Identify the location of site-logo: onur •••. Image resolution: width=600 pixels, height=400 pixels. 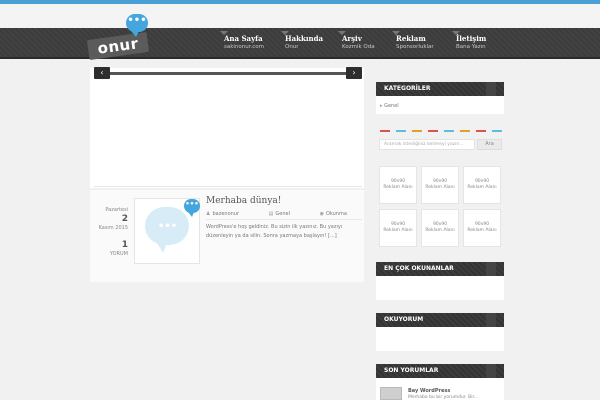
(123, 38).